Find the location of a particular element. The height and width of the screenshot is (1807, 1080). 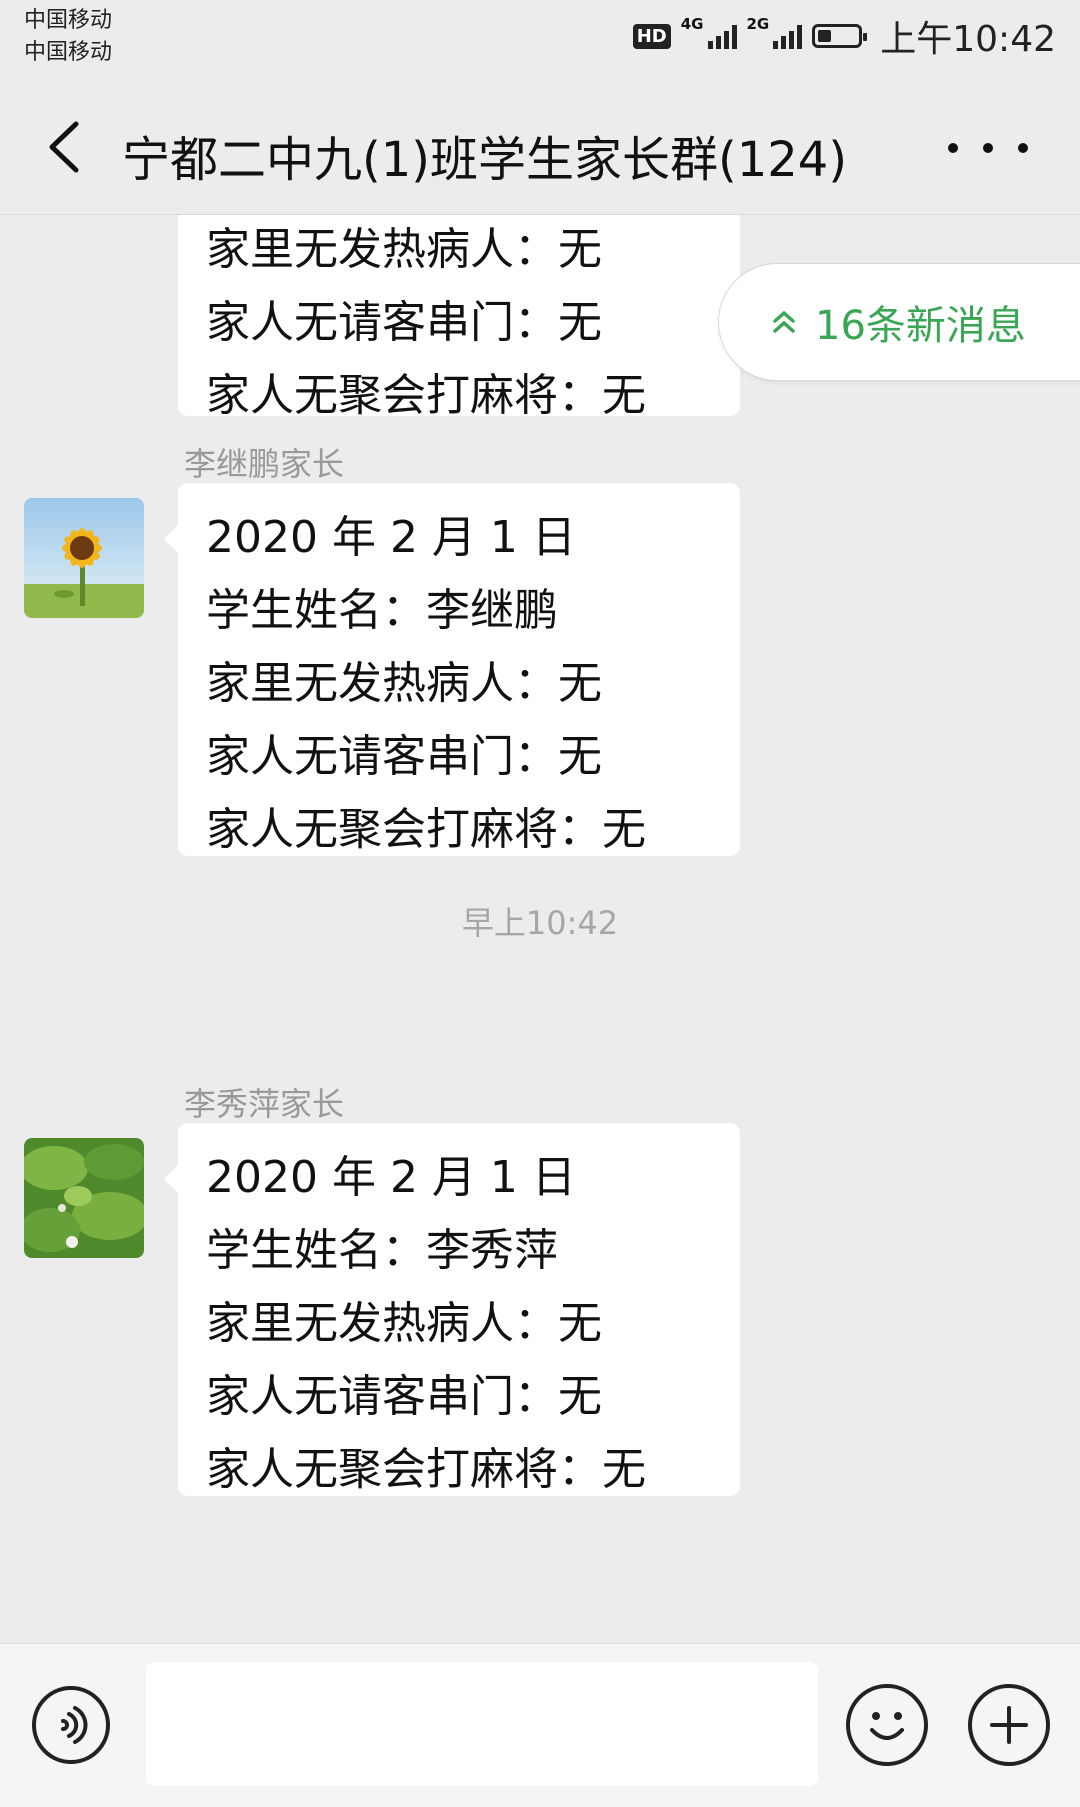

more-actions-button is located at coordinates (1009, 1725).